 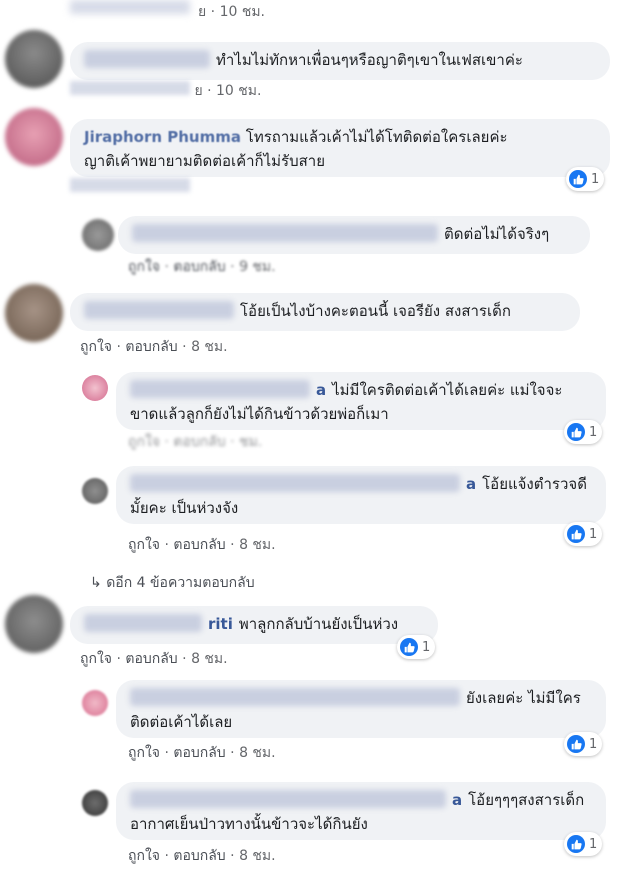 I want to click on comment-bubble: riti พาลูกกลับบ้านยังเป็นห่วง, so click(x=254, y=625).